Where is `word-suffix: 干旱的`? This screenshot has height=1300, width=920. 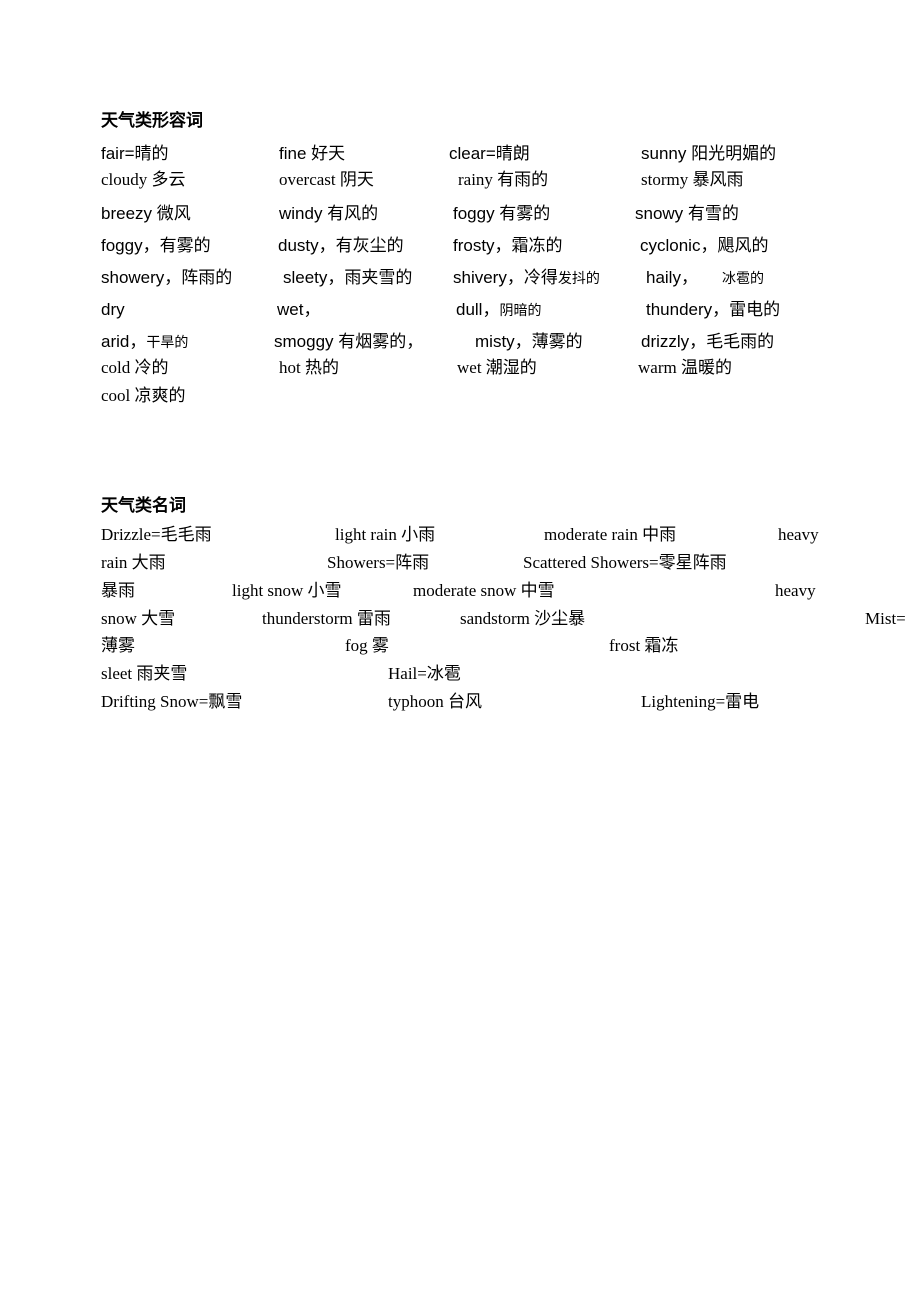
word-suffix: 干旱的 is located at coordinates (167, 342).